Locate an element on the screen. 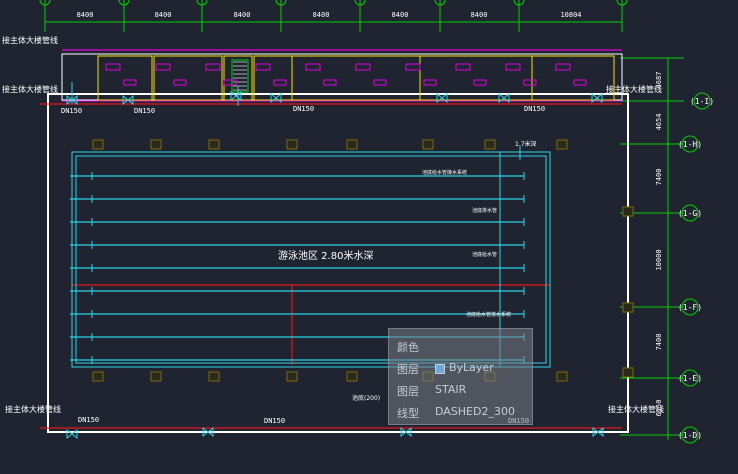 The image size is (738, 474). svg-text: (1-D) is located at coordinates (690, 435).